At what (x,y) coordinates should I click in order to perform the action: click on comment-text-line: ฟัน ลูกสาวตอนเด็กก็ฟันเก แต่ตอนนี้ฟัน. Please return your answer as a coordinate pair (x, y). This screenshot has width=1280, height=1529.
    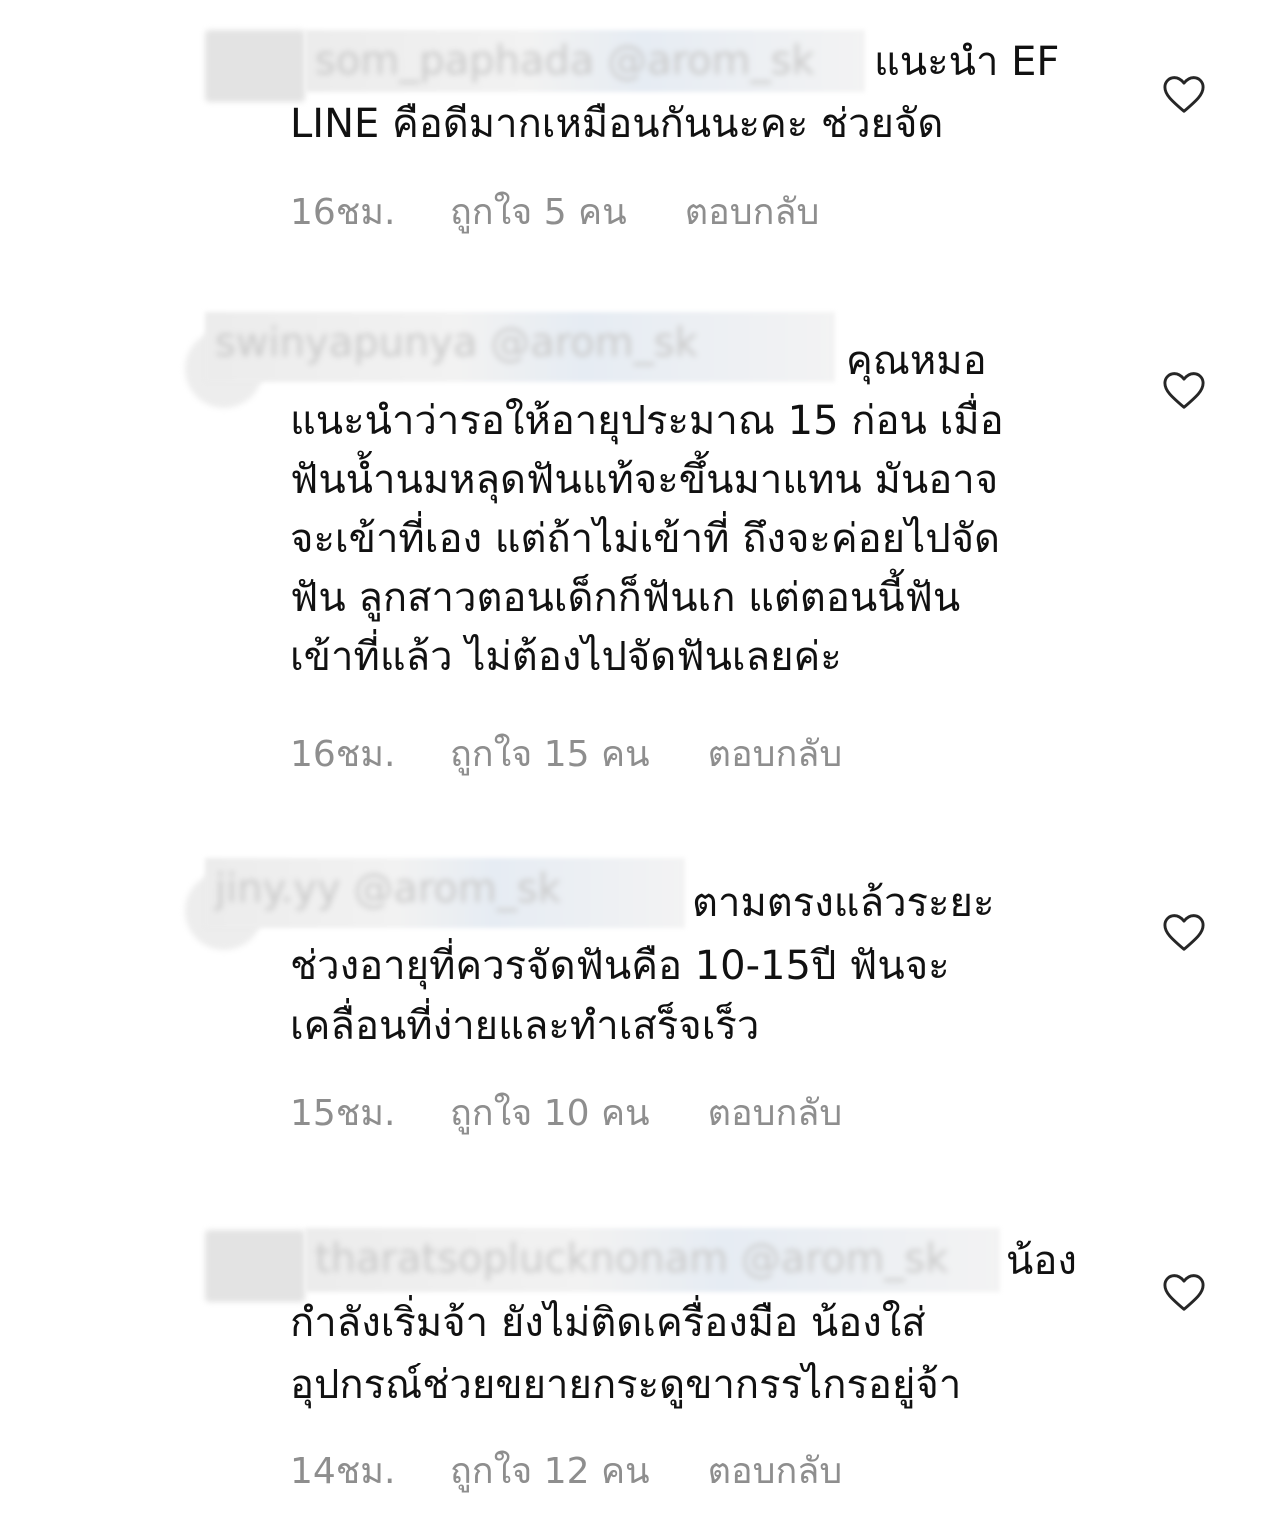
    Looking at the image, I should click on (625, 598).